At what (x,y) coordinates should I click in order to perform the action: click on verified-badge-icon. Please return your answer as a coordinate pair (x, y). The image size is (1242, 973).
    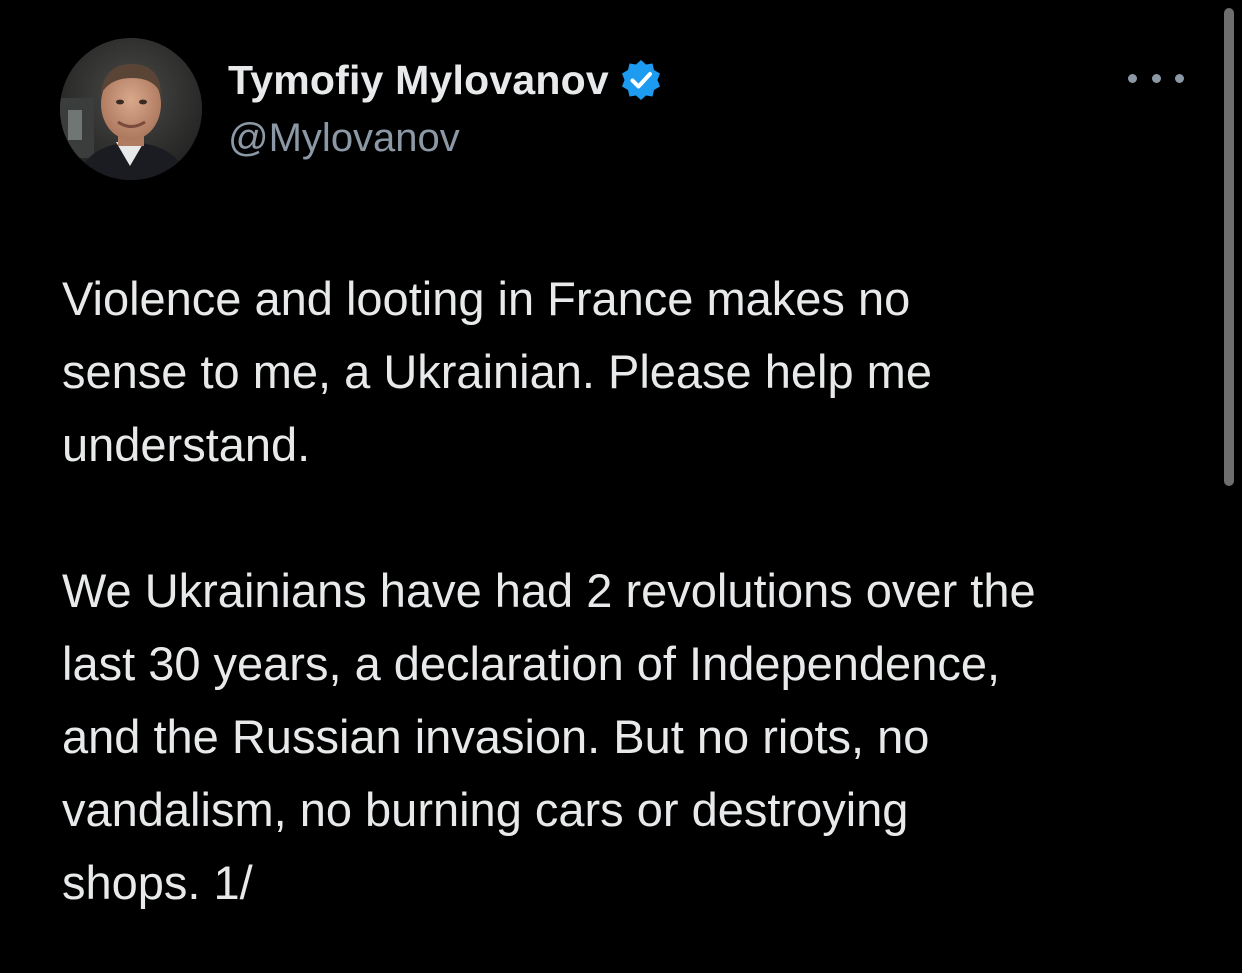
    Looking at the image, I should click on (641, 80).